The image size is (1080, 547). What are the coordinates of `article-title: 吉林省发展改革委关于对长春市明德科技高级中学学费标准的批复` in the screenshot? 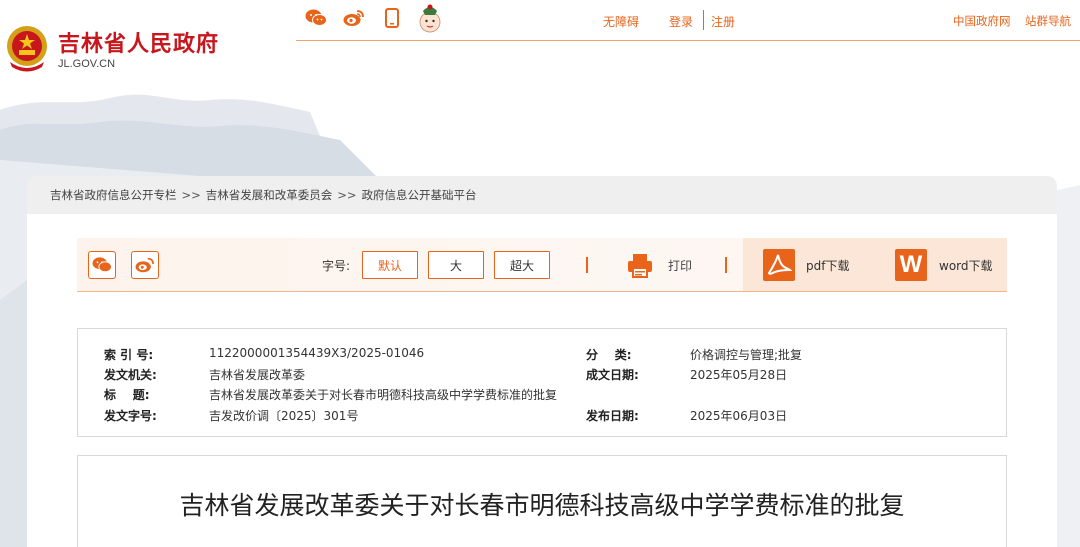 It's located at (542, 505).